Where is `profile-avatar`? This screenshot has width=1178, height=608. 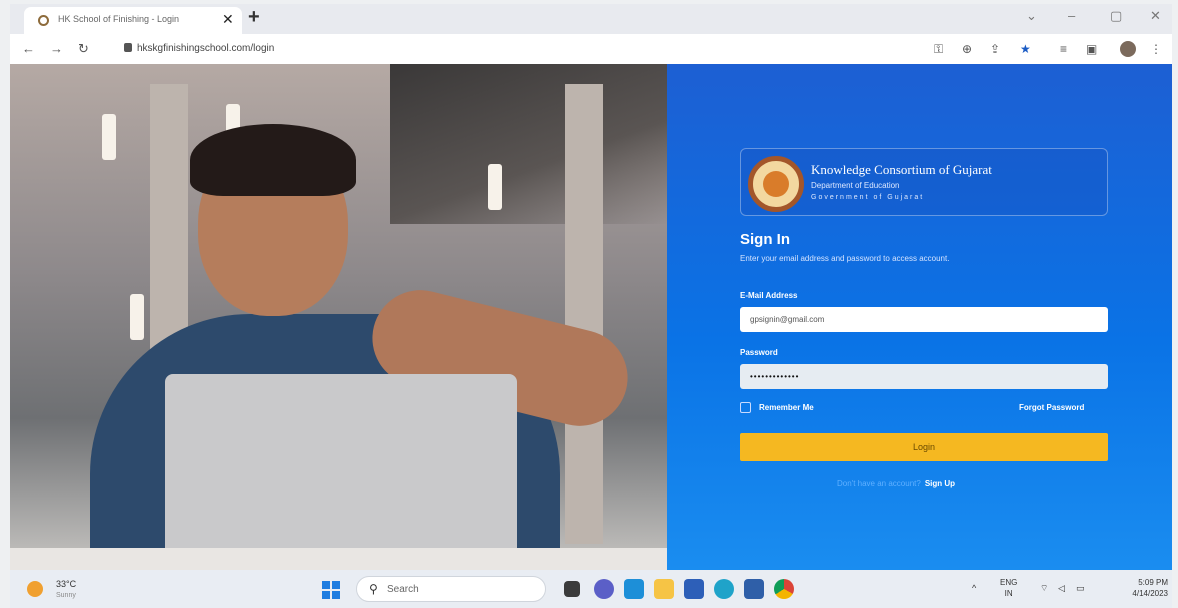 profile-avatar is located at coordinates (1128, 49).